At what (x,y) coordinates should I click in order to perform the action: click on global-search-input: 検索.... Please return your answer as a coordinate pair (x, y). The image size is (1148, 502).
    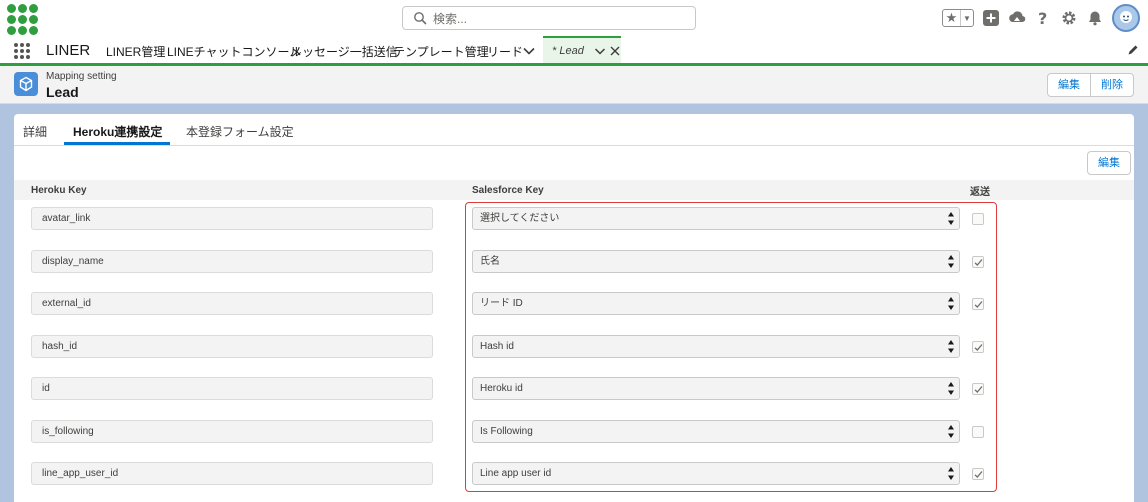
    Looking at the image, I should click on (549, 18).